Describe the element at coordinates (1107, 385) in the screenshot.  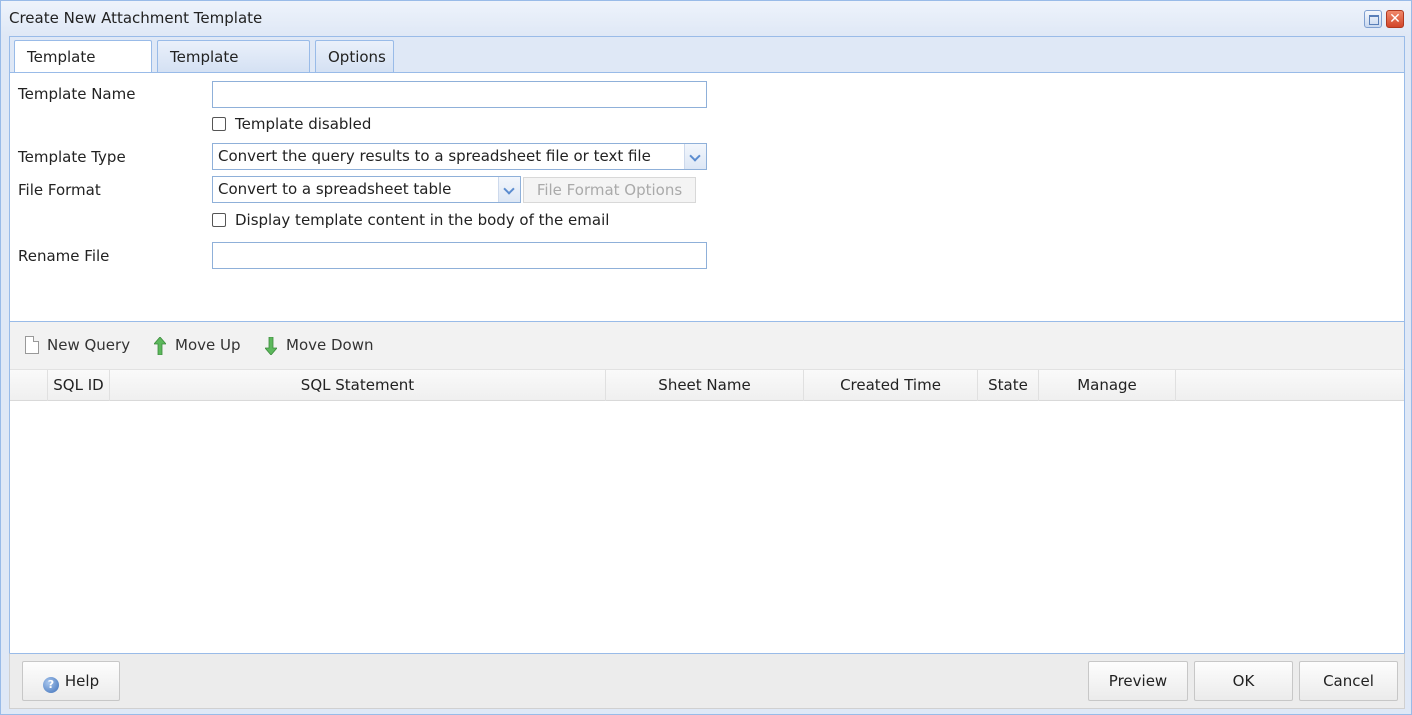
I see `column-header-manage: Manage` at that location.